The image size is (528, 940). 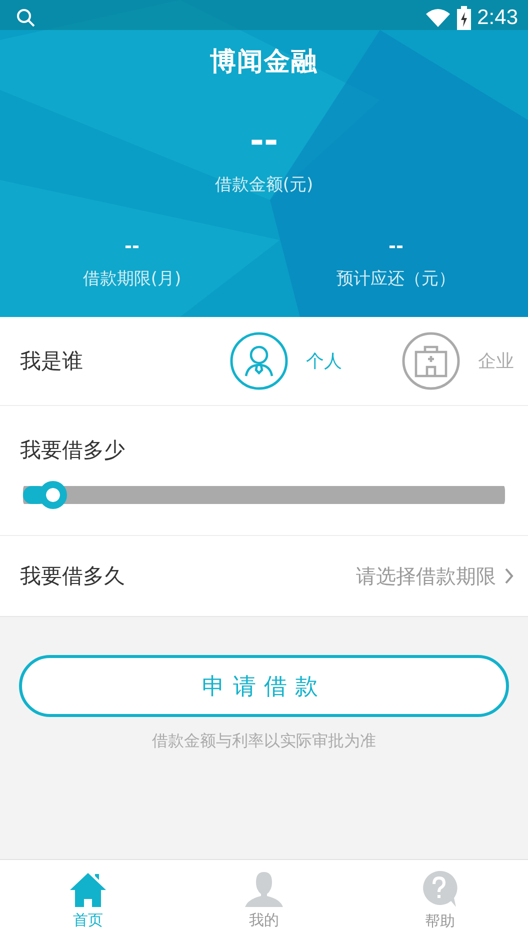 I want to click on option-label: 个人, so click(x=324, y=361).